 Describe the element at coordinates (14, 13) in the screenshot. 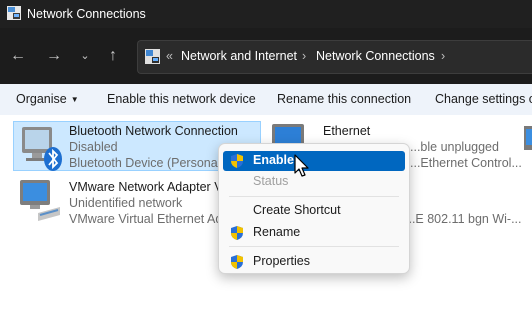

I see `network-connections-icon` at that location.